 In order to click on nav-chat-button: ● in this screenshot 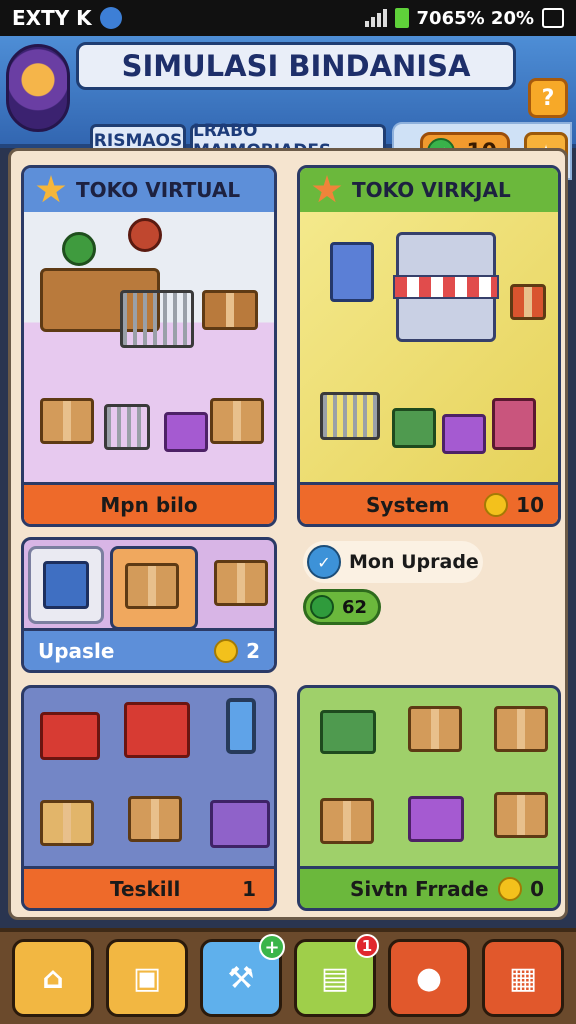, I will do `click(429, 978)`.